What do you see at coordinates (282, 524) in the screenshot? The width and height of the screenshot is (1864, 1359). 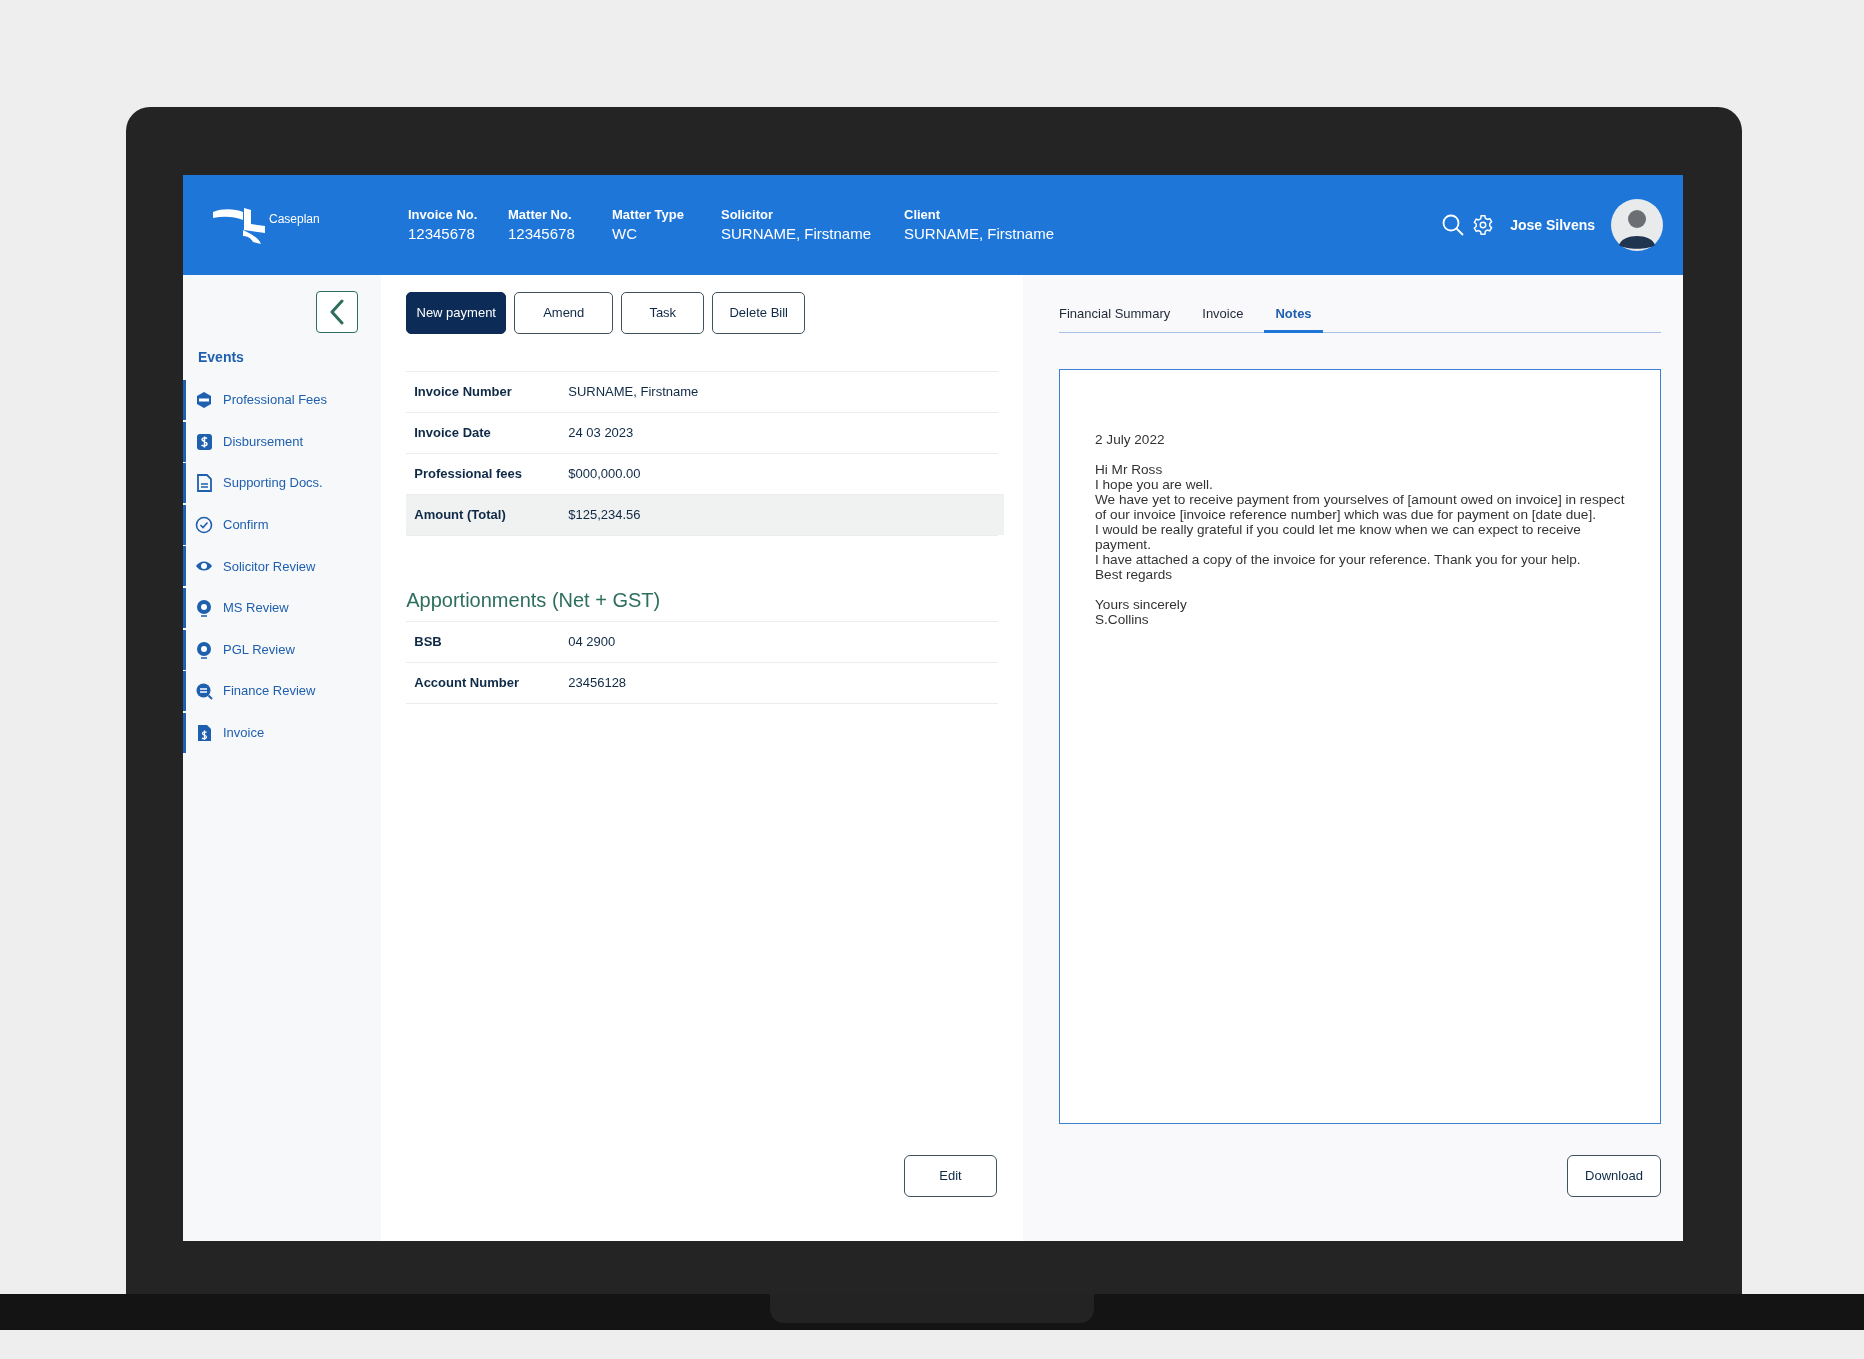 I see `sidebar-item: Confirm` at bounding box center [282, 524].